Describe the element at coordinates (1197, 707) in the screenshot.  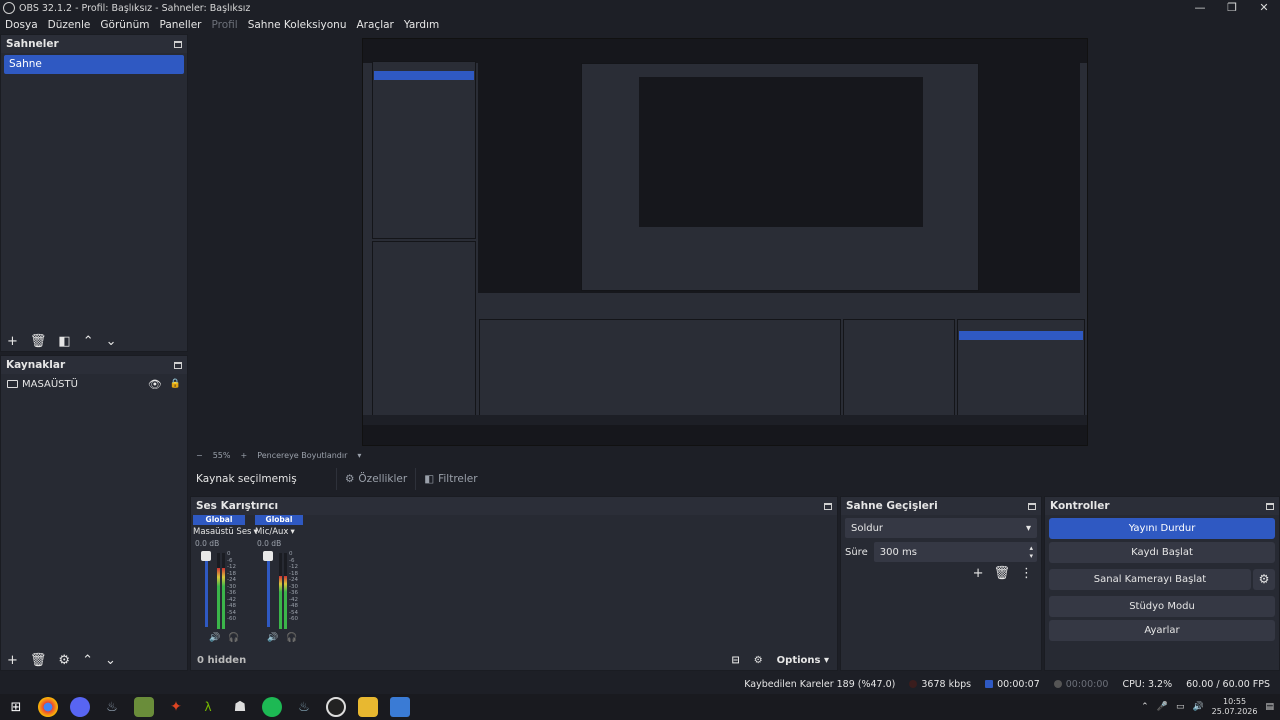
I see `volume-icon: 🔊` at that location.